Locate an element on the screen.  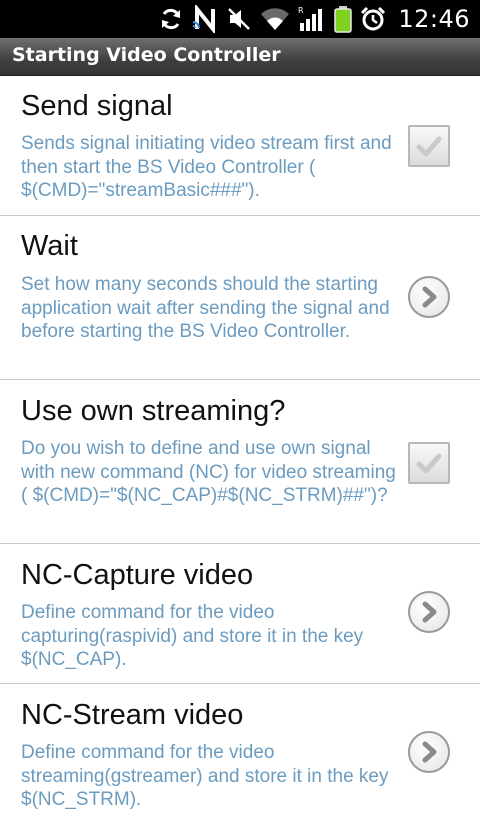
mute-icon is located at coordinates (239, 19).